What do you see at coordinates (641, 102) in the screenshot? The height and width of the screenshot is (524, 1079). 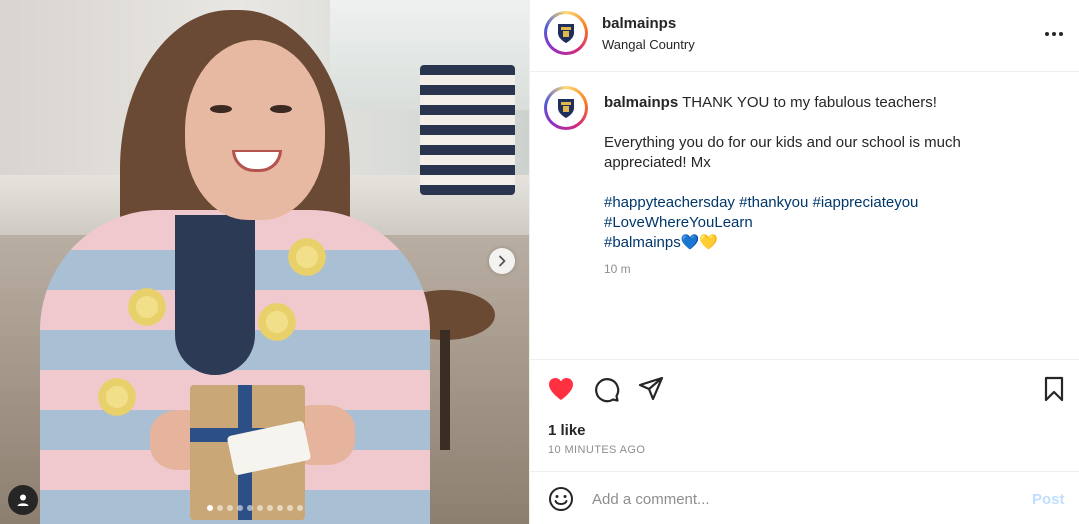 I see `caption-username: balmainps` at bounding box center [641, 102].